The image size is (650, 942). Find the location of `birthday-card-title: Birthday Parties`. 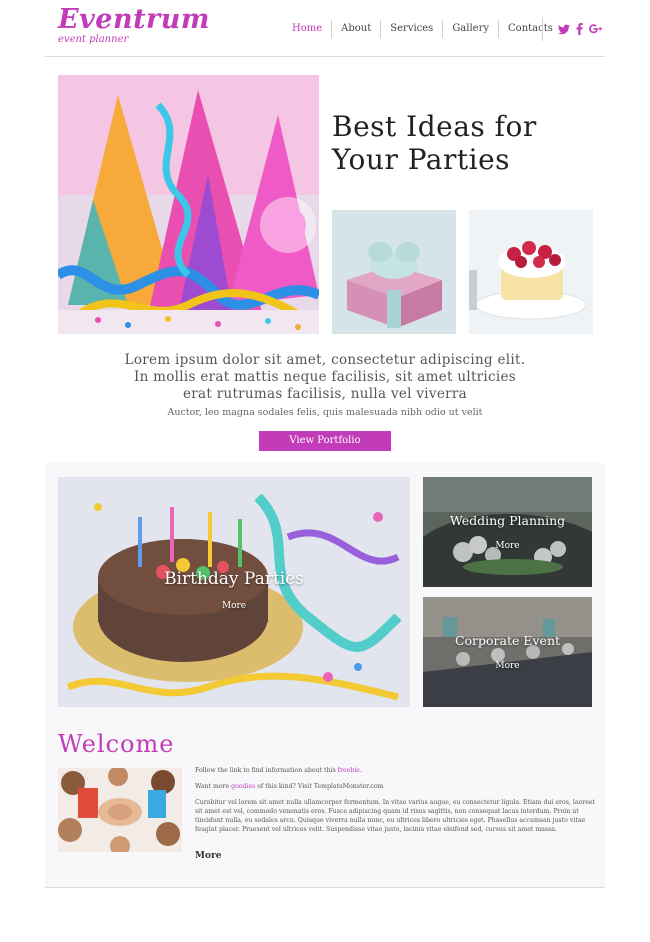

birthday-card-title: Birthday Parties is located at coordinates (234, 579).